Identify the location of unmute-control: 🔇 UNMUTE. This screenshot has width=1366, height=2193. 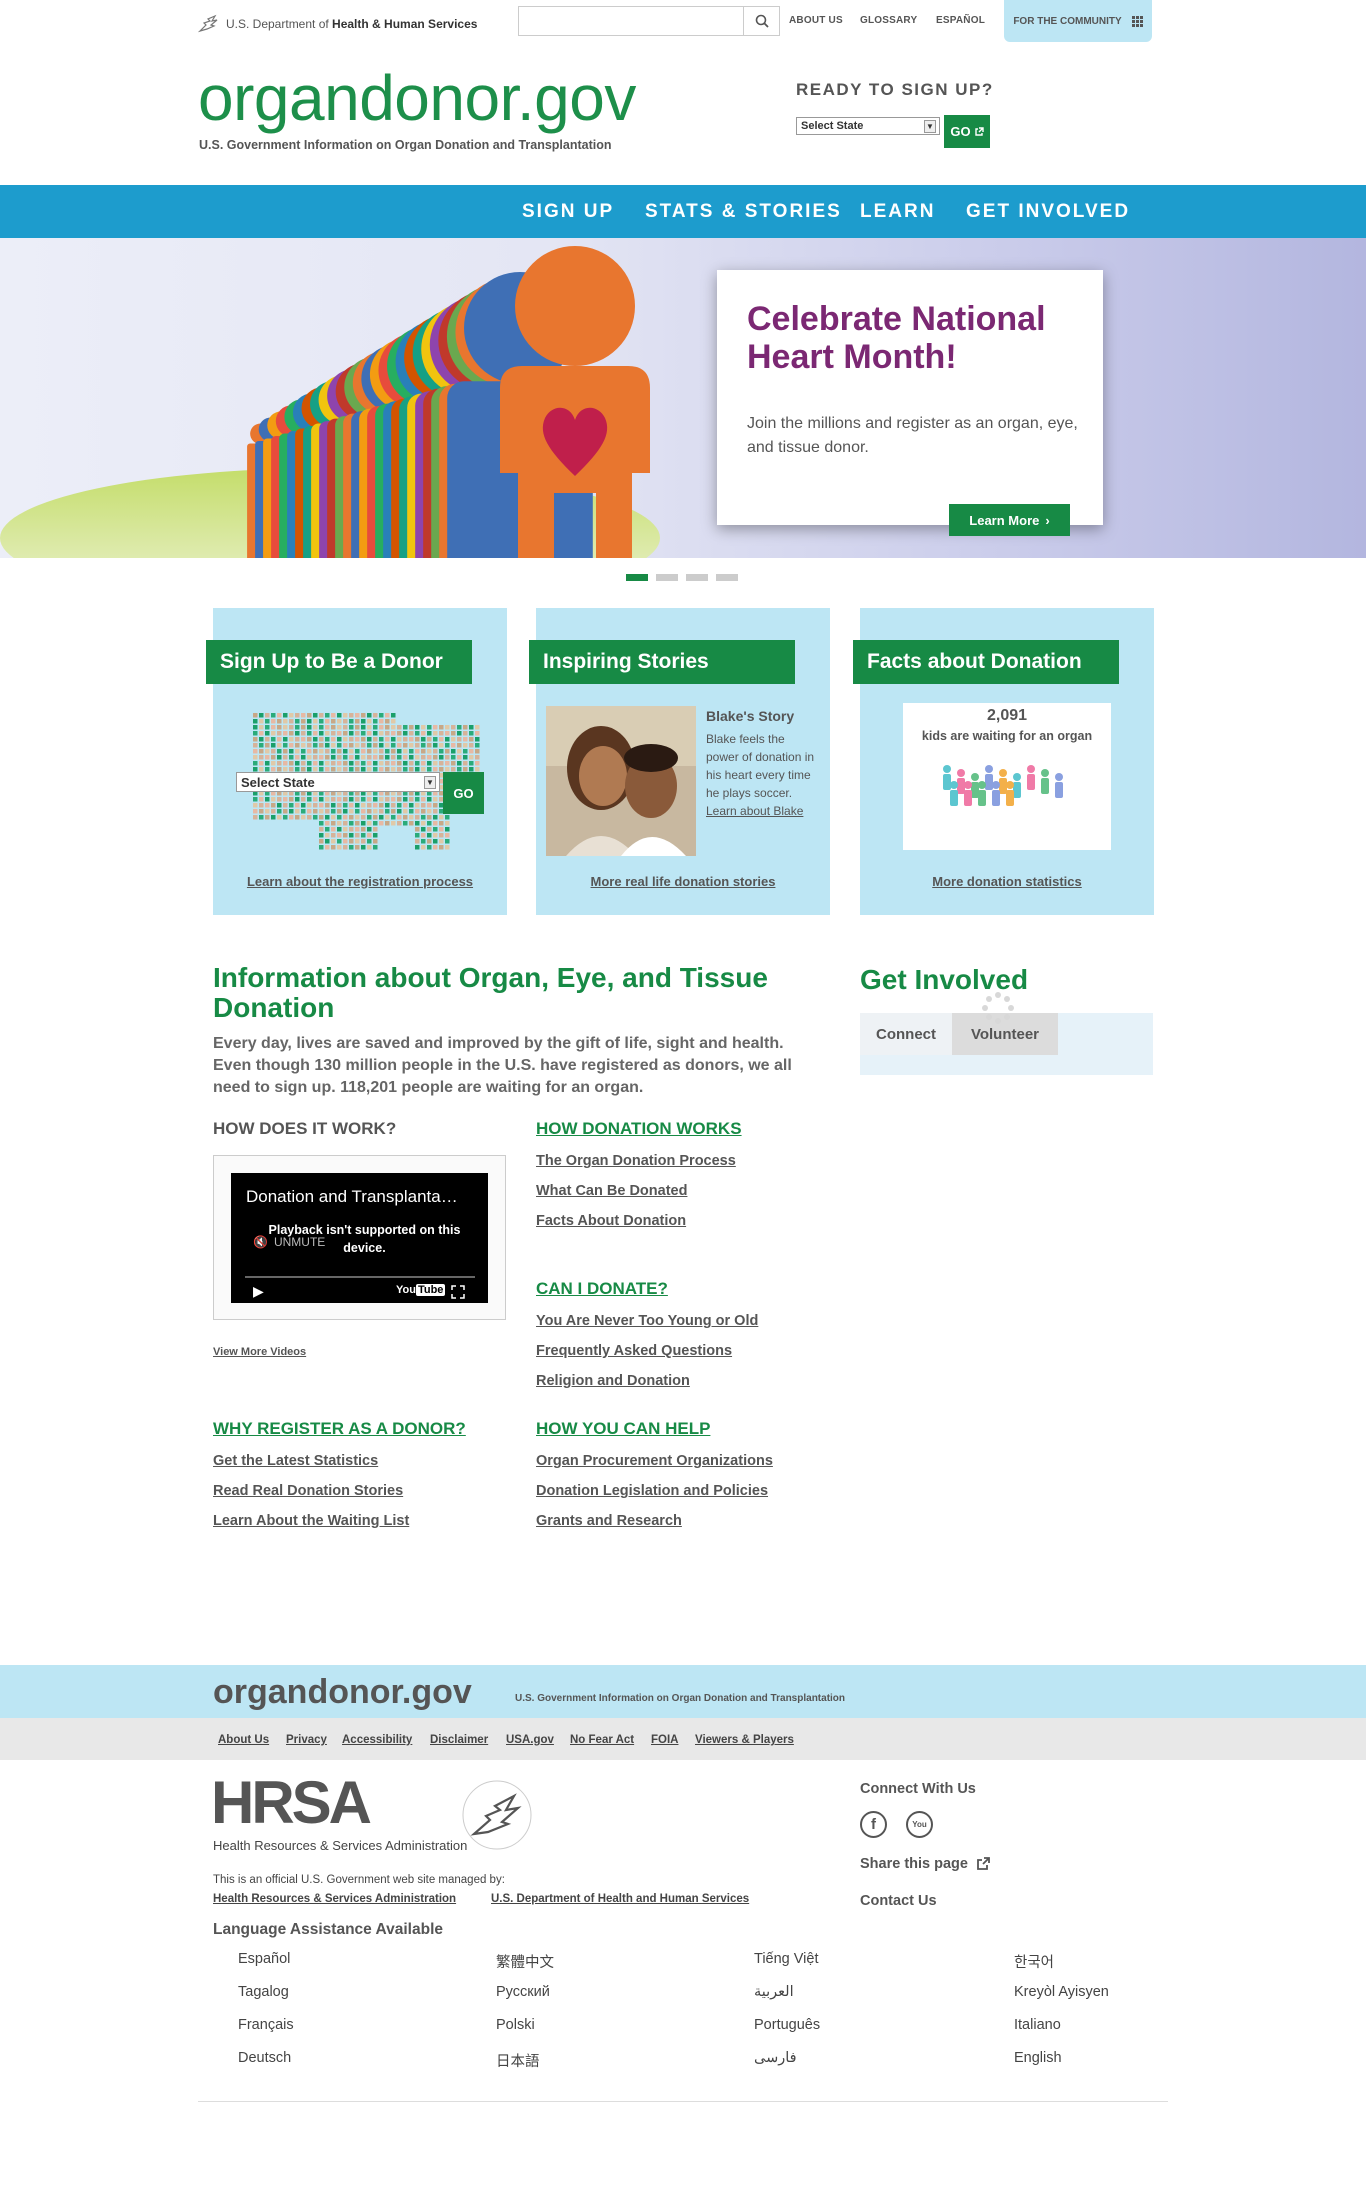
(289, 1242).